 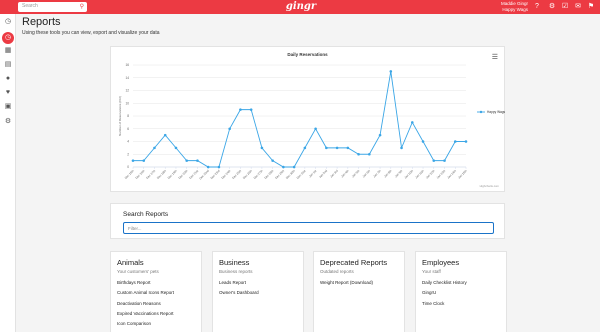 I want to click on report-card-title: Employees, so click(x=441, y=262).